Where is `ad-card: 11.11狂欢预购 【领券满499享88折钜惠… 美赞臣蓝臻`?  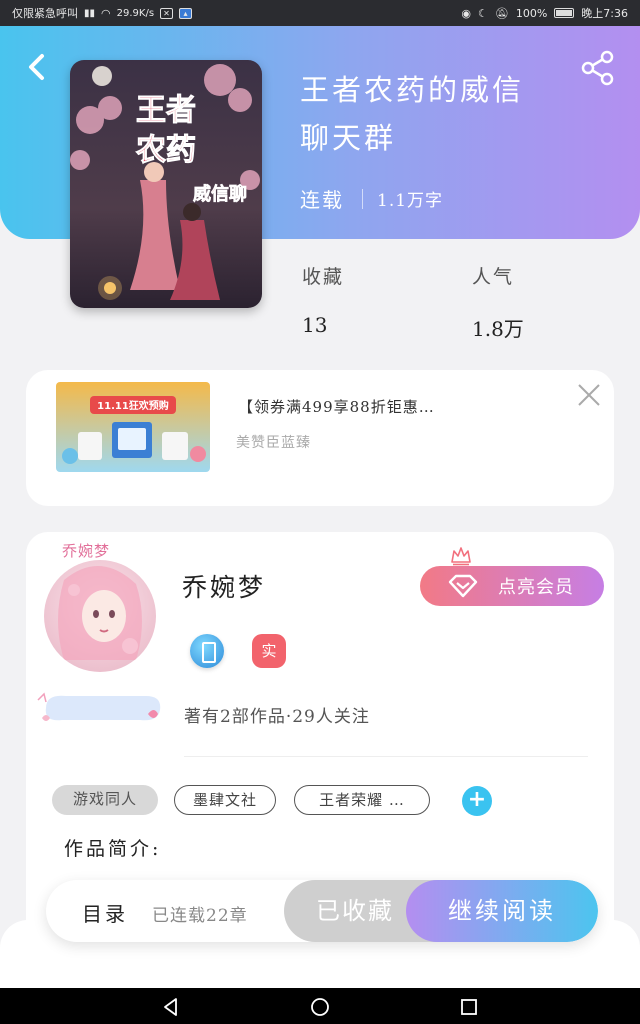
ad-card: 11.11狂欢预购 【领券满499享88折钜惠… 美赞臣蓝臻 is located at coordinates (320, 438).